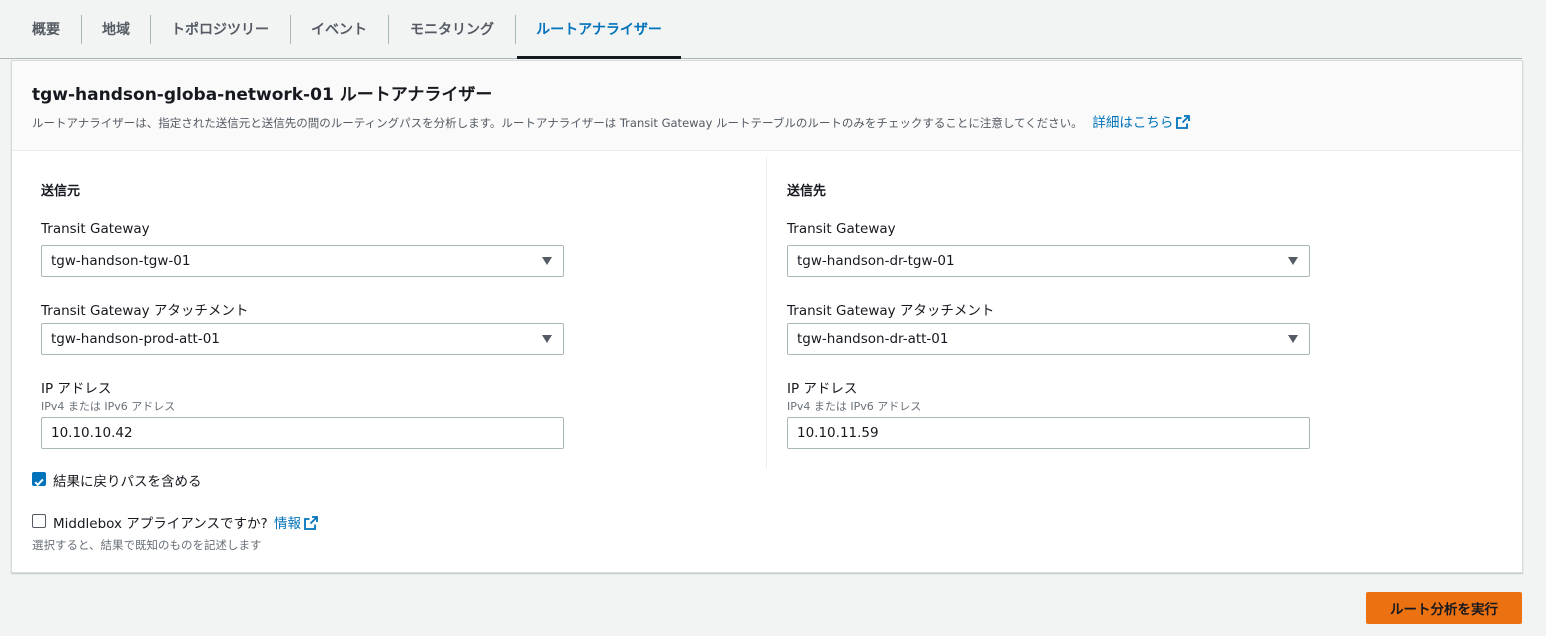 This screenshot has height=636, width=1546. What do you see at coordinates (339, 29) in the screenshot?
I see `tab-events: イベント` at bounding box center [339, 29].